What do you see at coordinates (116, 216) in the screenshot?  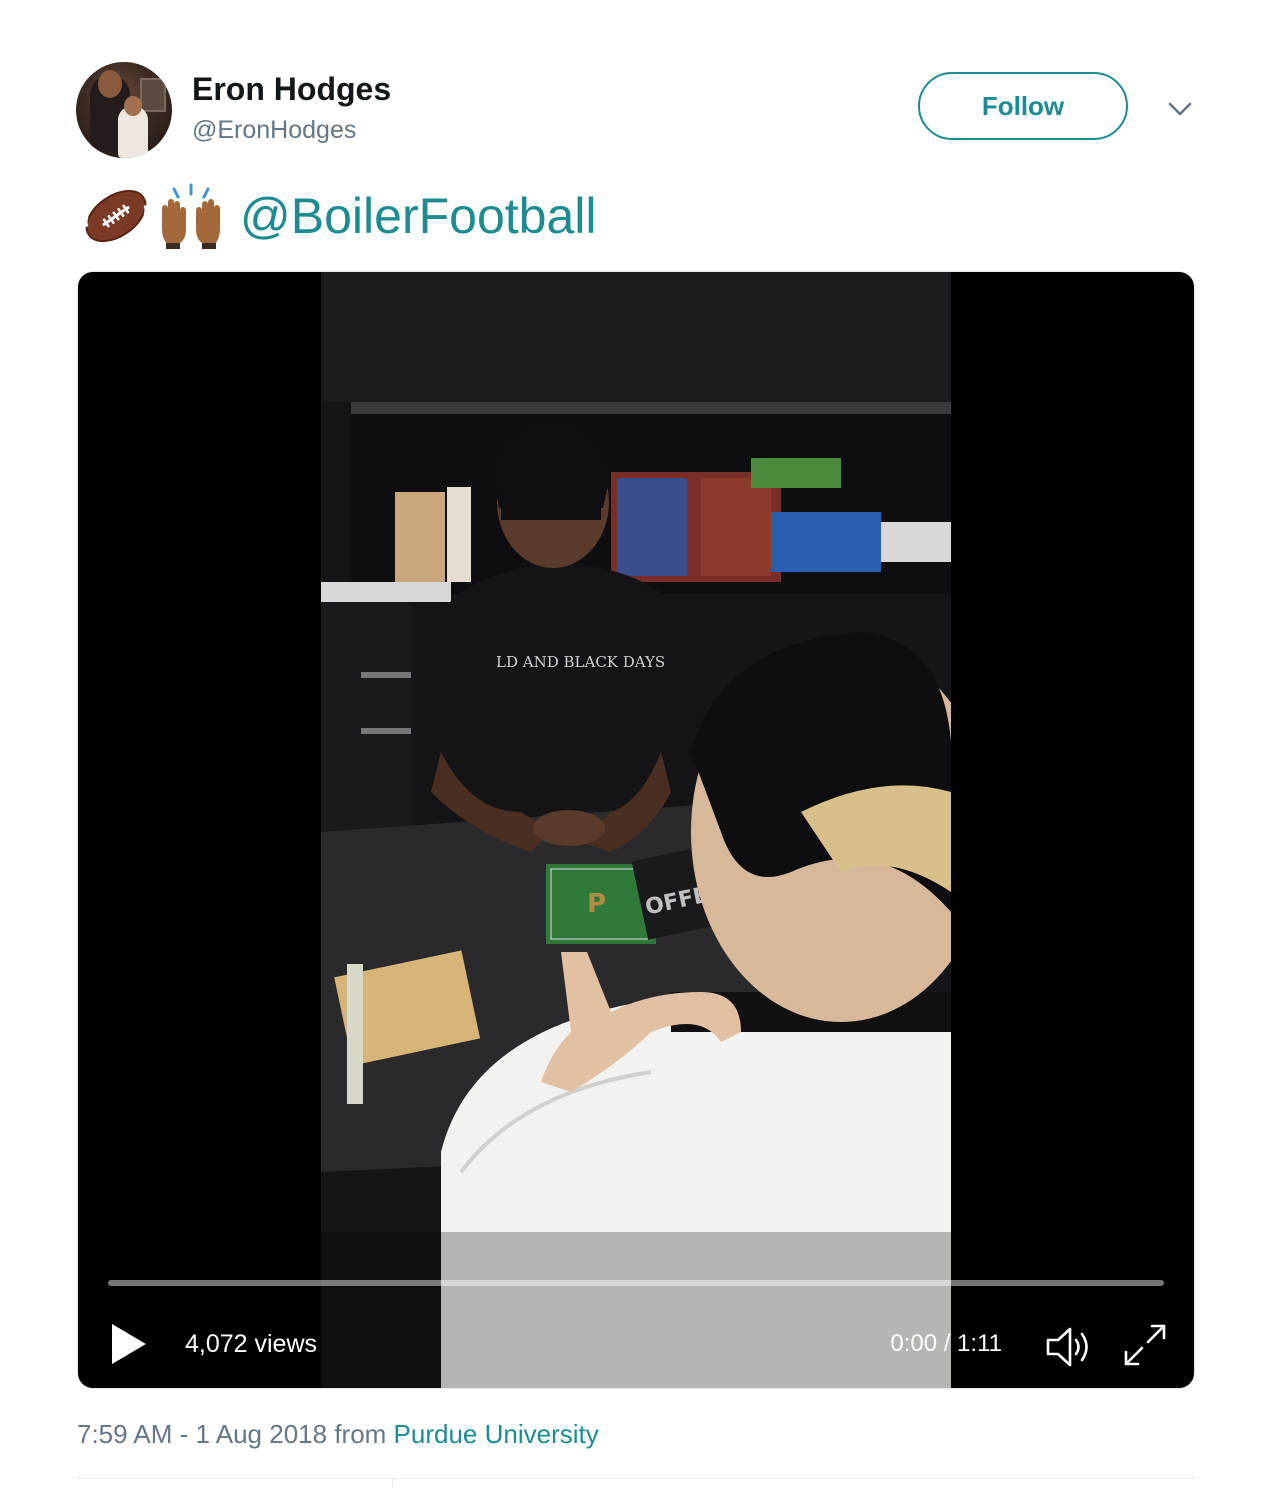 I see `football-emoji-icon` at bounding box center [116, 216].